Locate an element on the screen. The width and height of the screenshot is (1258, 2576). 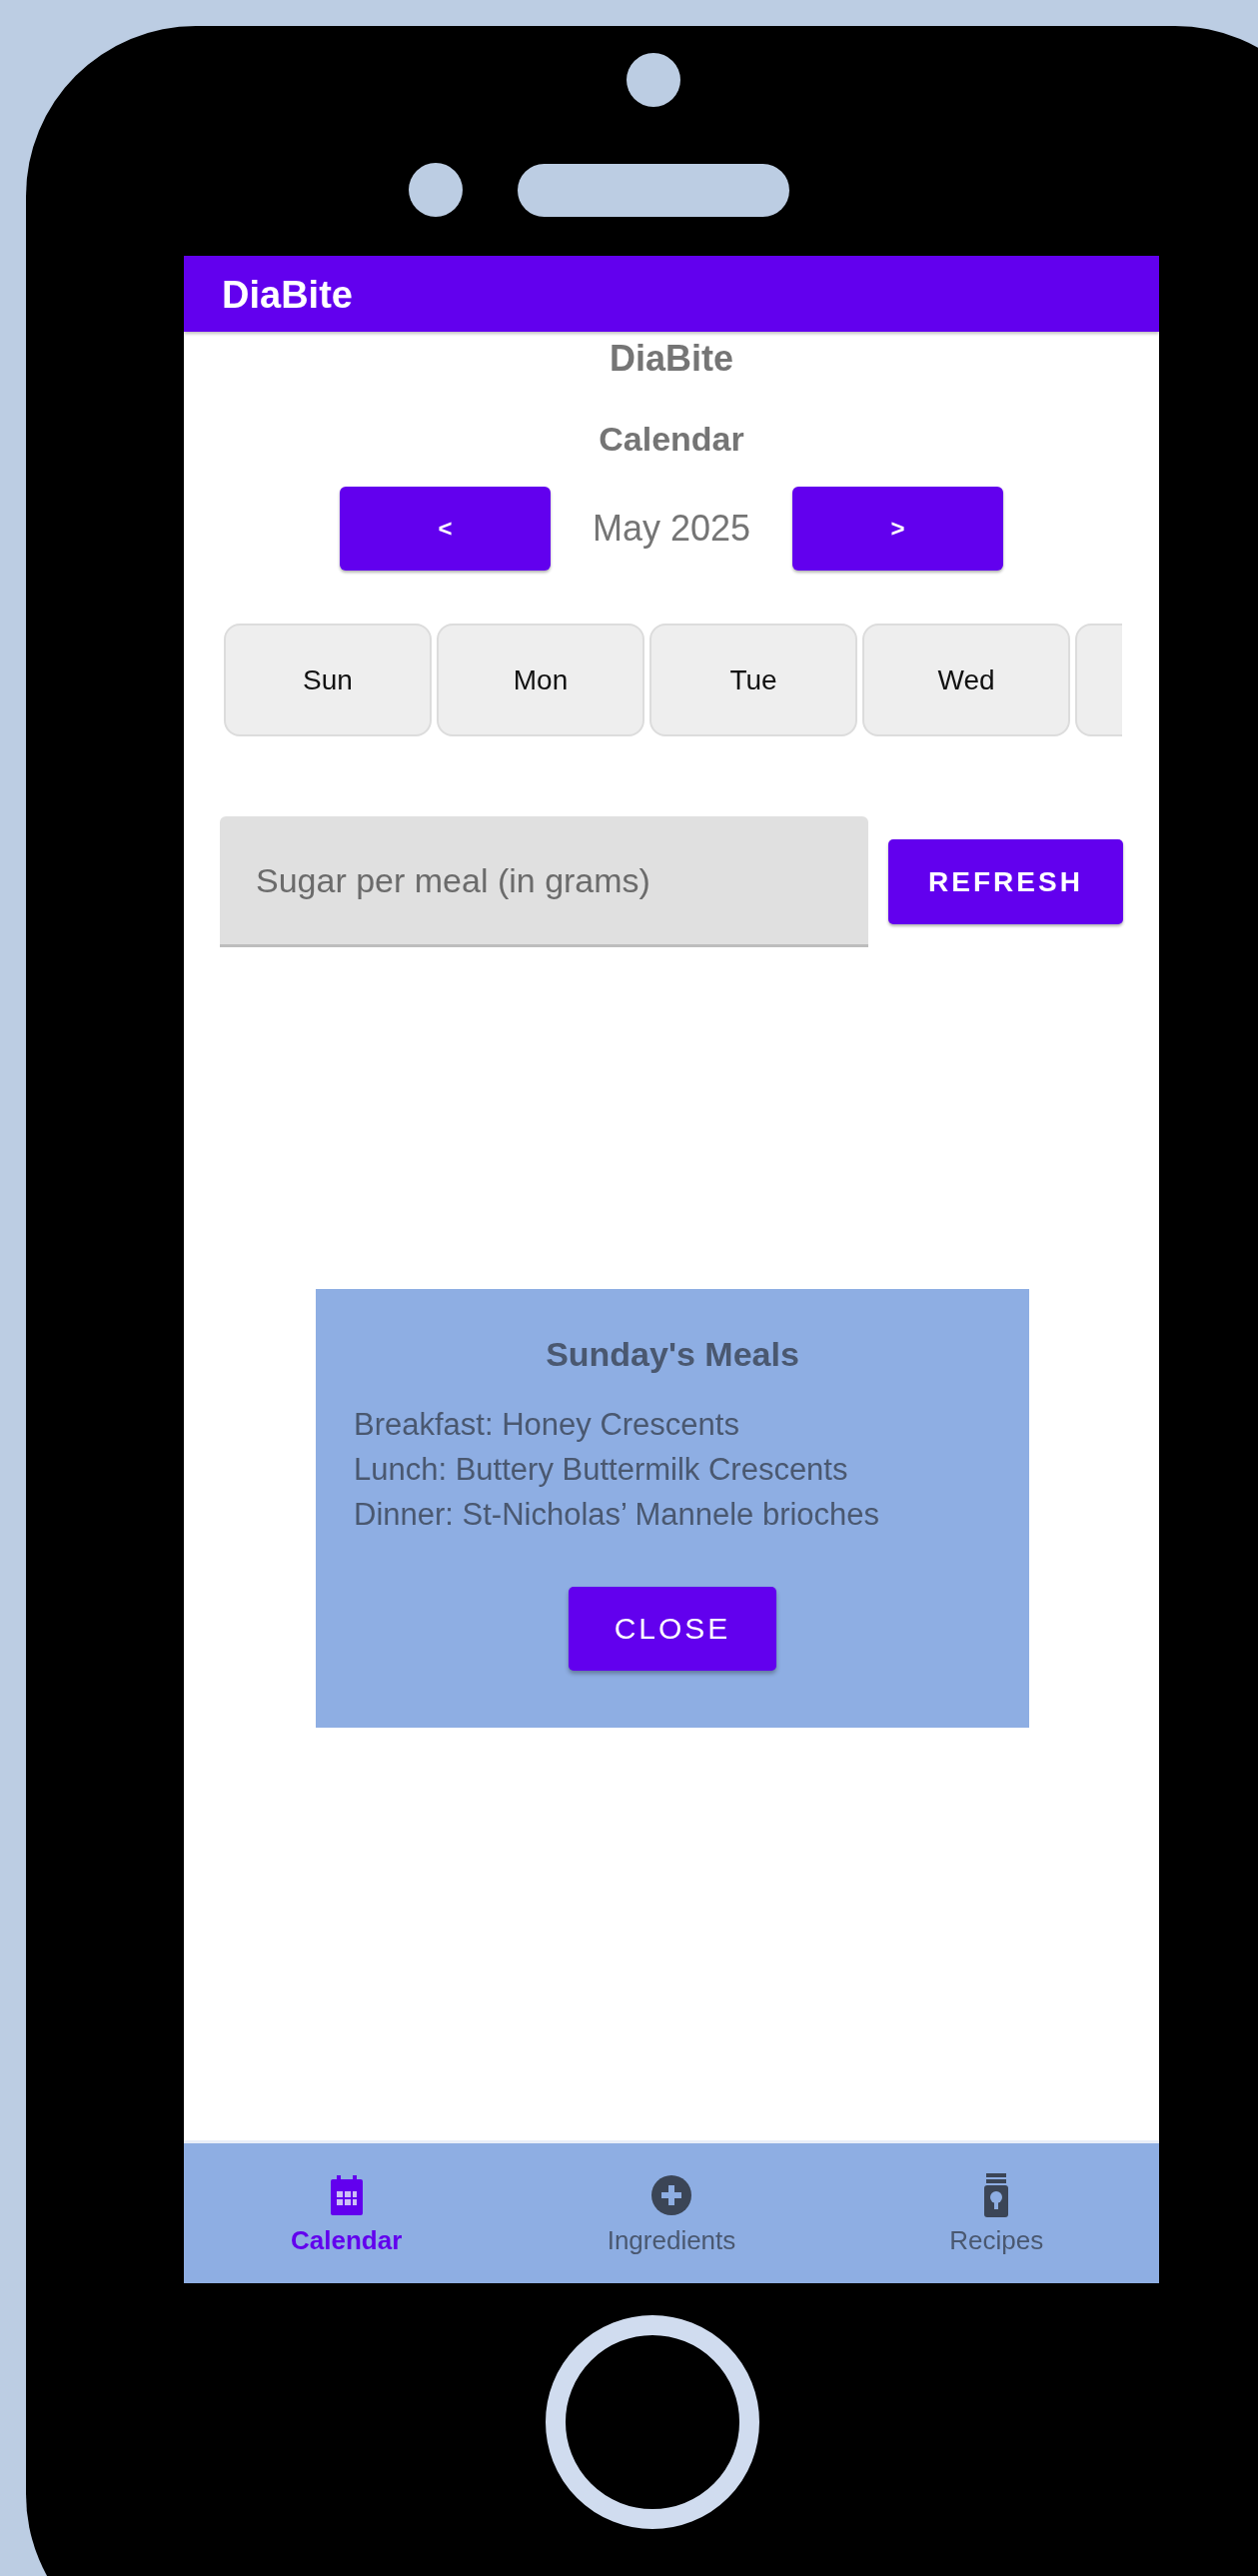
day-button: Mon is located at coordinates (540, 680).